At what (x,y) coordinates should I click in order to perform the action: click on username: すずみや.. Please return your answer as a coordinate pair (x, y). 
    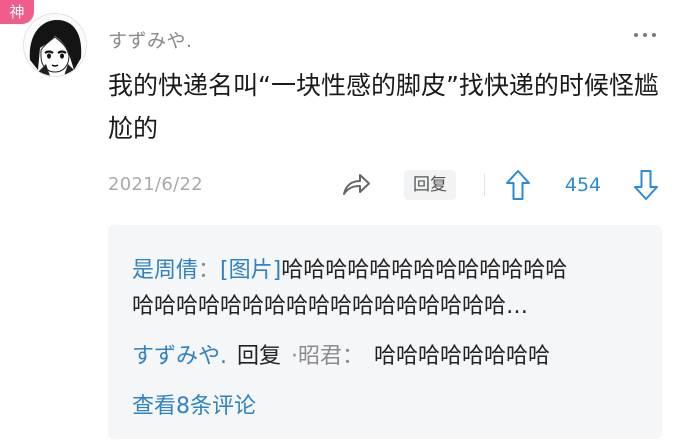
    Looking at the image, I should click on (150, 39).